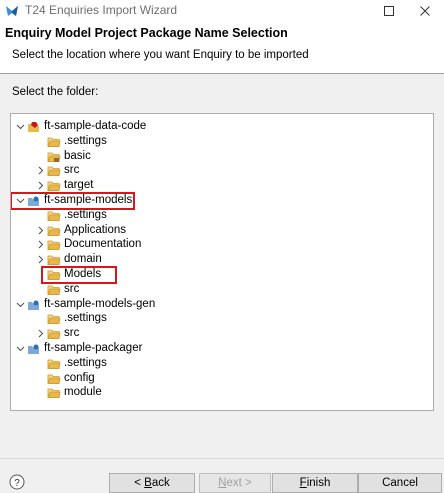 The height and width of the screenshot is (493, 444). I want to click on tree-folder-row: module, so click(221, 393).